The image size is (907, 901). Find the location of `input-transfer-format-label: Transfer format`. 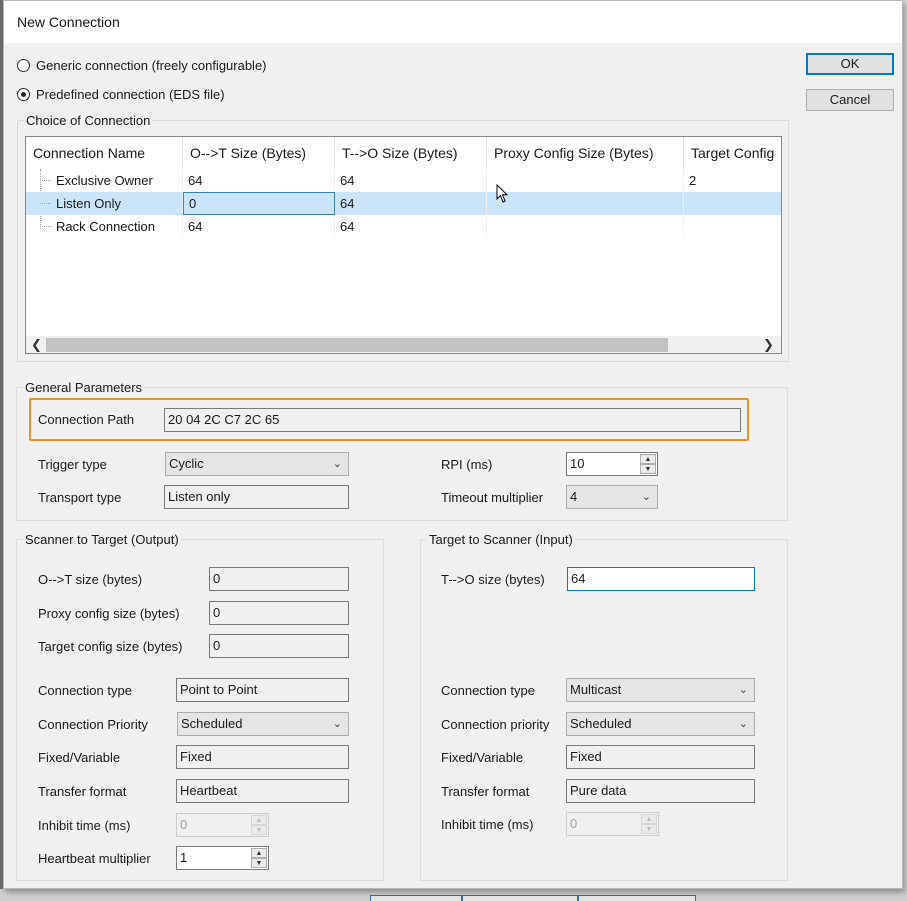

input-transfer-format-label: Transfer format is located at coordinates (485, 791).